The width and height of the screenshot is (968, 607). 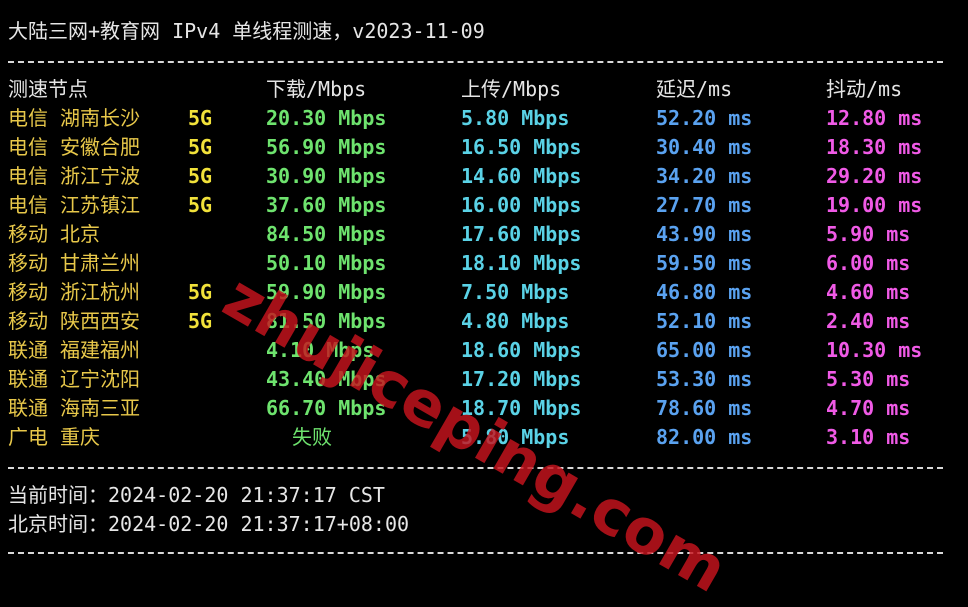 What do you see at coordinates (704, 263) in the screenshot?
I see `latency-cell: 59.50 ms` at bounding box center [704, 263].